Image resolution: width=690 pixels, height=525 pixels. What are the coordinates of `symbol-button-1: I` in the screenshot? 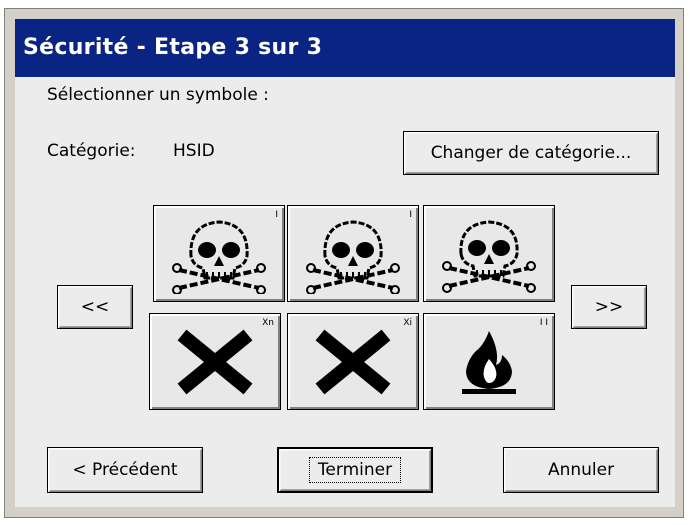 It's located at (219, 253).